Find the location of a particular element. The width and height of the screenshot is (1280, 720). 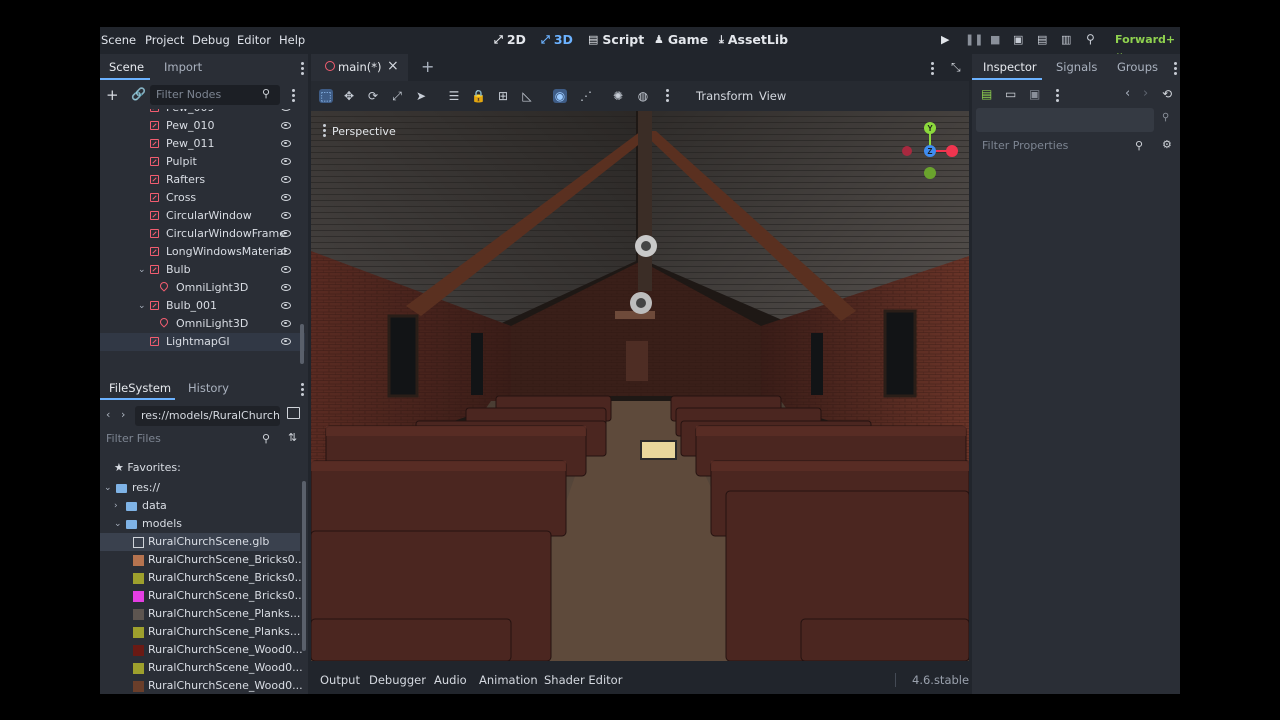

select-mode-icon: ⬚ is located at coordinates (326, 96).